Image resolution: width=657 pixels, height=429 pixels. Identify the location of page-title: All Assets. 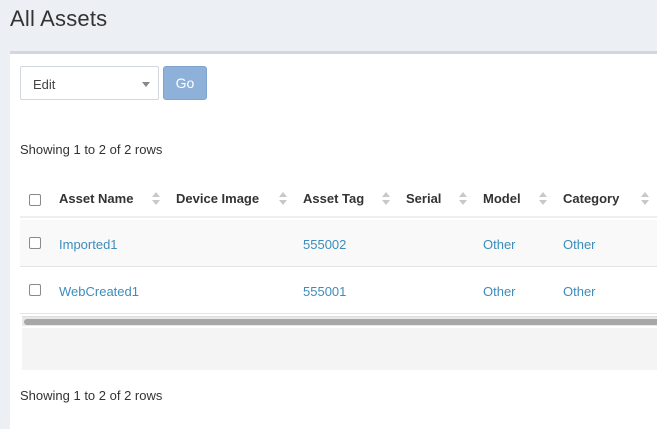
(59, 18).